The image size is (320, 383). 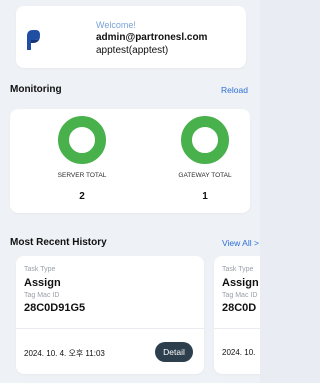 What do you see at coordinates (240, 243) in the screenshot?
I see `view-all-link: View All >` at bounding box center [240, 243].